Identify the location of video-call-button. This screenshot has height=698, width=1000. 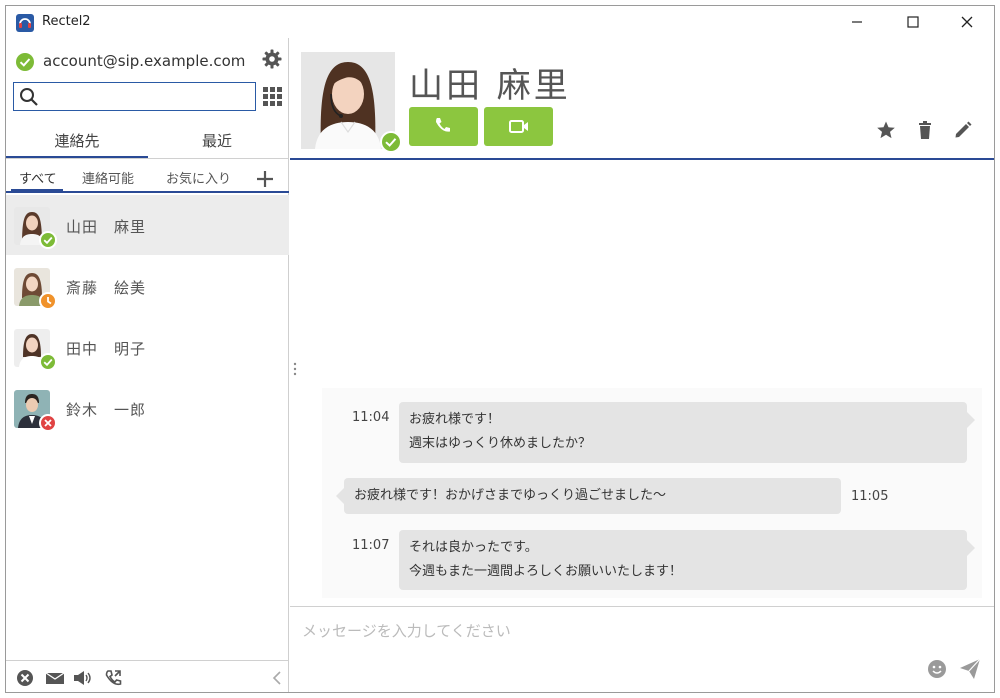
(518, 126).